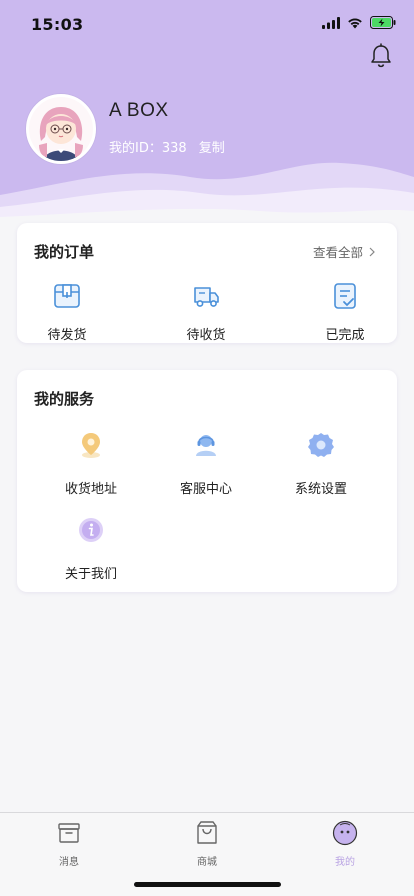  I want to click on service-customer-center-label: 客服中心, so click(205, 489).